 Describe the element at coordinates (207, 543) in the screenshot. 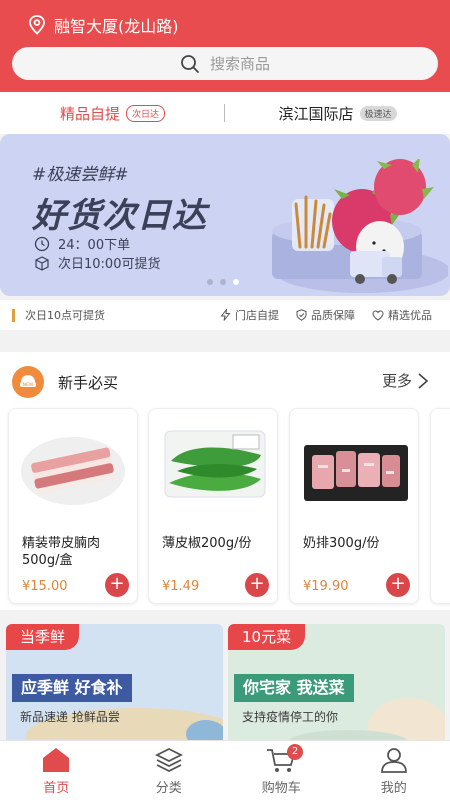

I see `product-name: 薄皮椒200g/份` at that location.